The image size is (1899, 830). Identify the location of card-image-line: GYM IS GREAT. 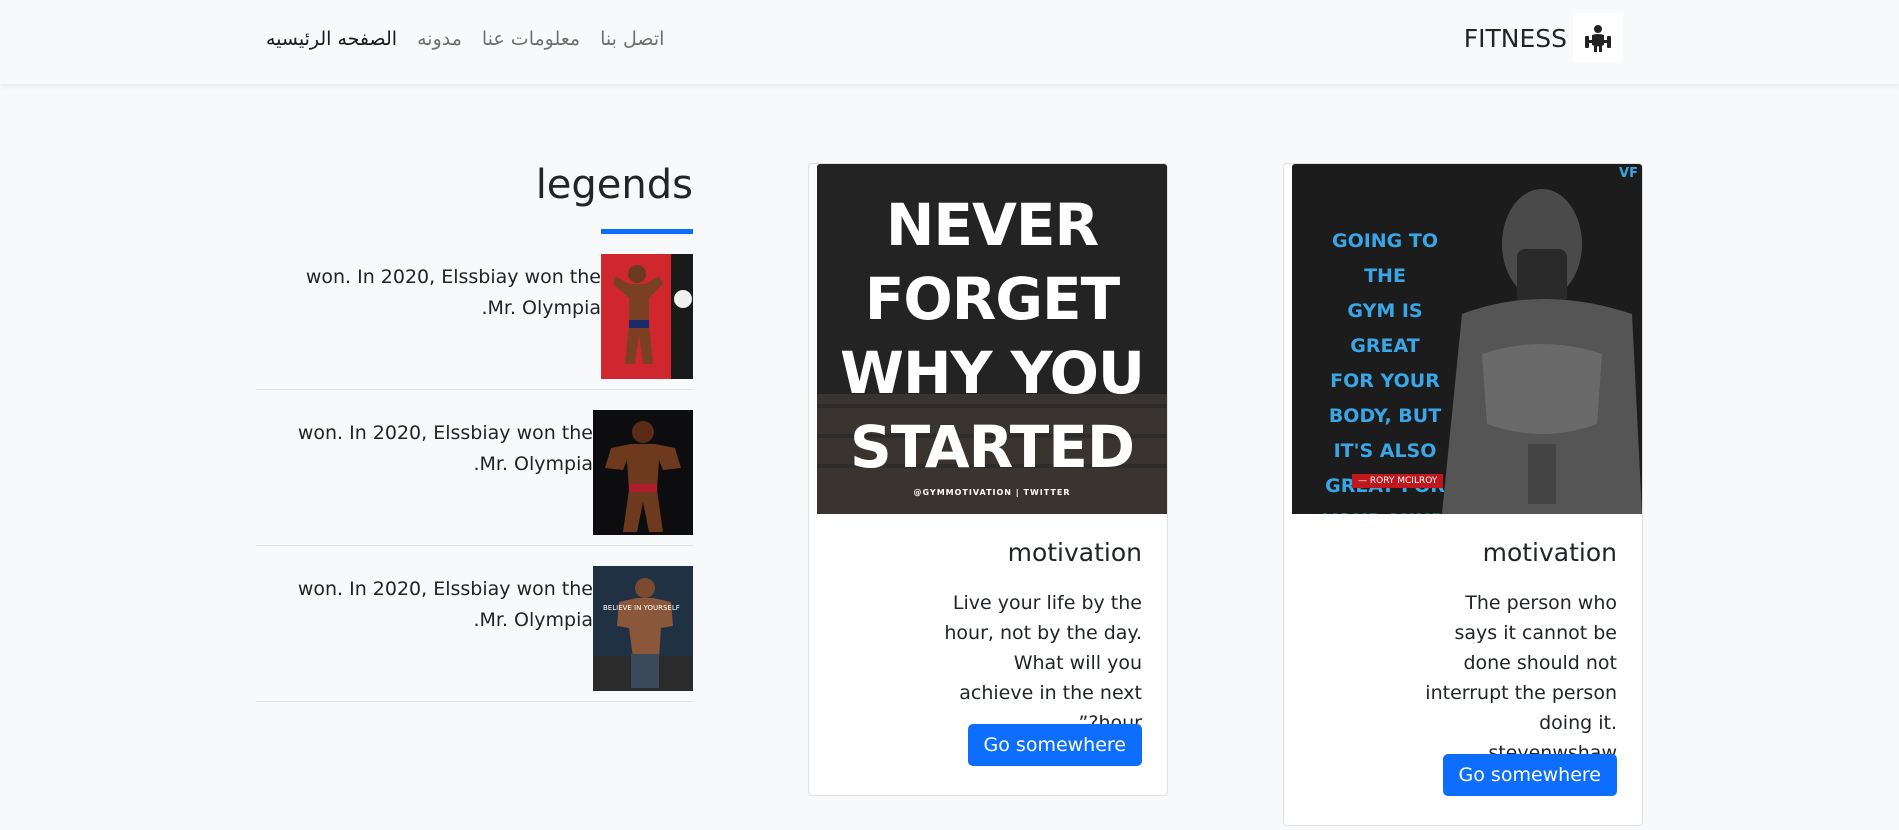
(1385, 328).